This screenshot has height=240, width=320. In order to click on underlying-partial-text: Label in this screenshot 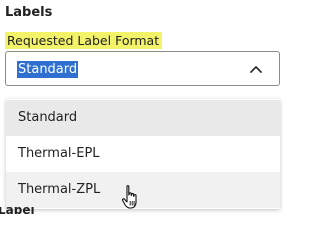, I will do `click(20, 212)`.